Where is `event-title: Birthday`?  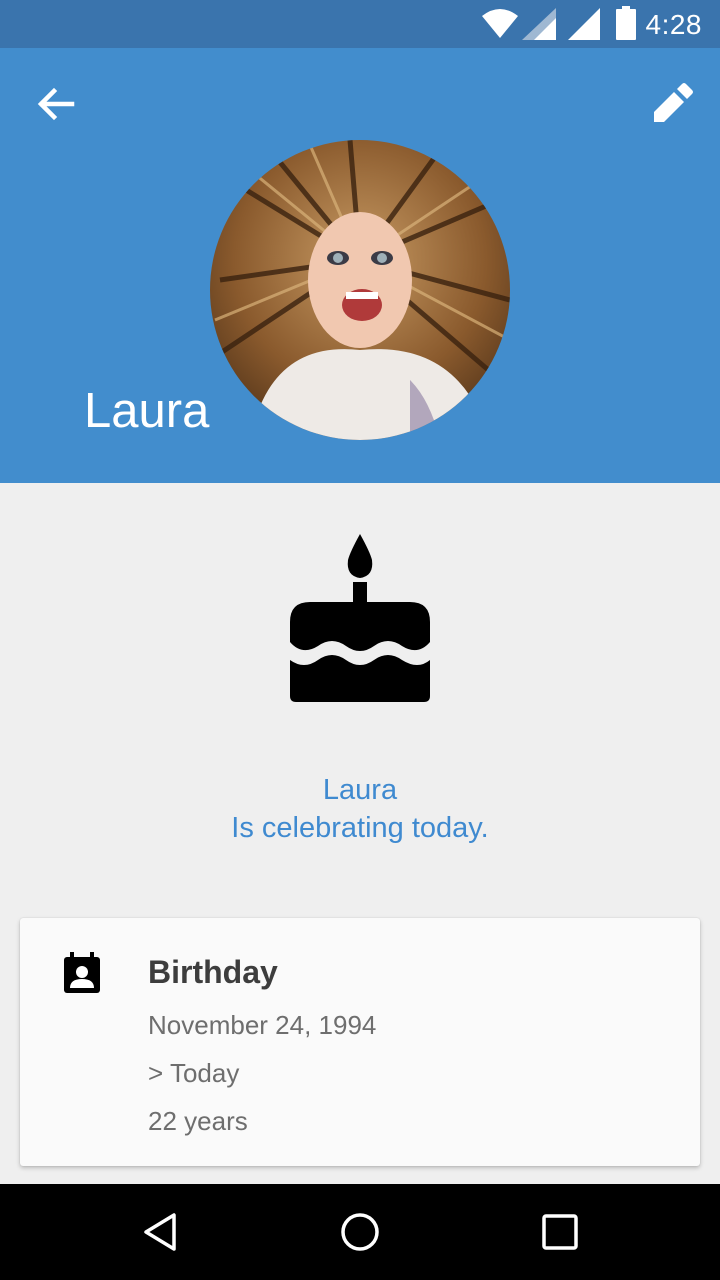 event-title: Birthday is located at coordinates (213, 972).